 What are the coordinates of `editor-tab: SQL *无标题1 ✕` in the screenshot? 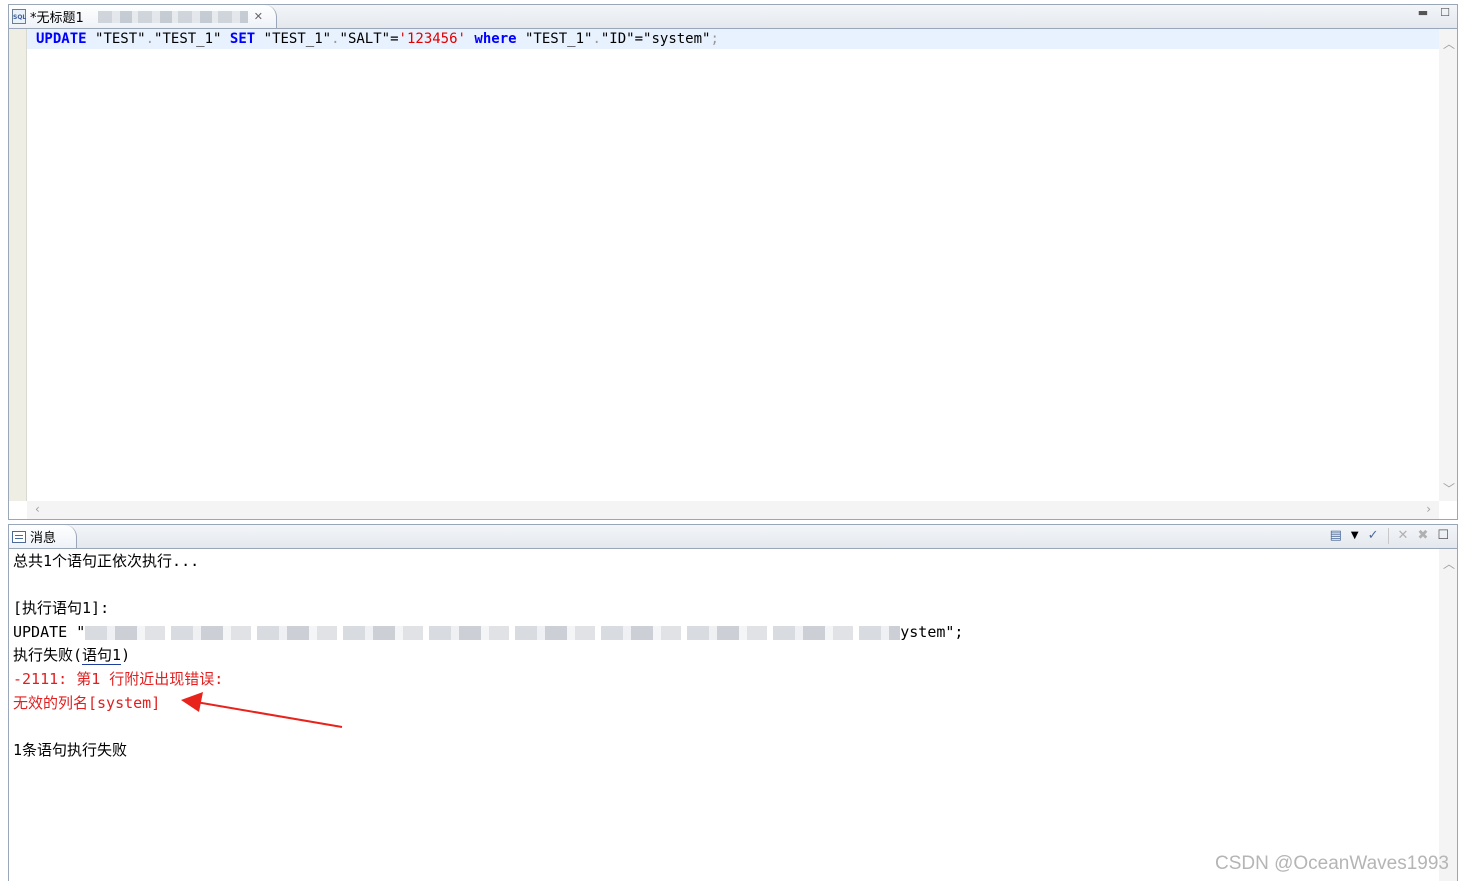 It's located at (143, 16).